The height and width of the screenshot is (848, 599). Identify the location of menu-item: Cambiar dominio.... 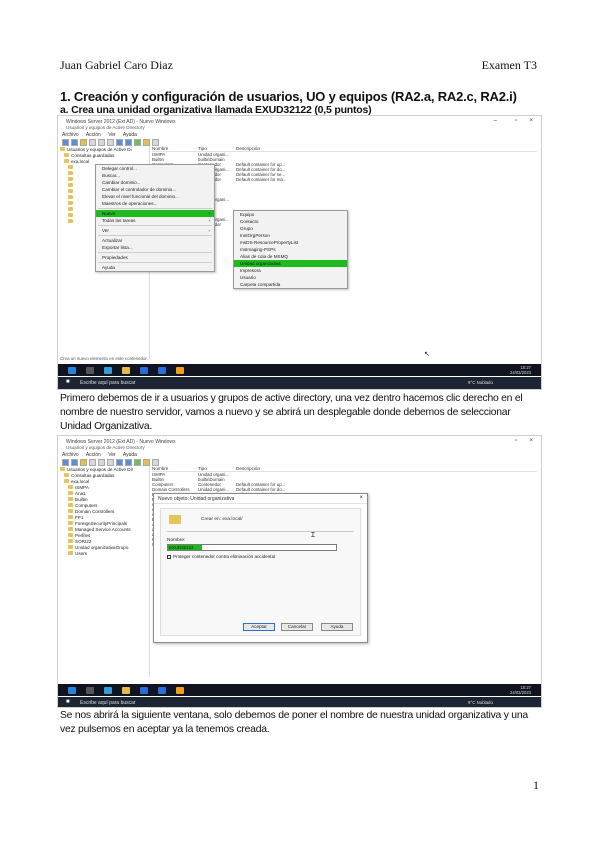
(155, 182).